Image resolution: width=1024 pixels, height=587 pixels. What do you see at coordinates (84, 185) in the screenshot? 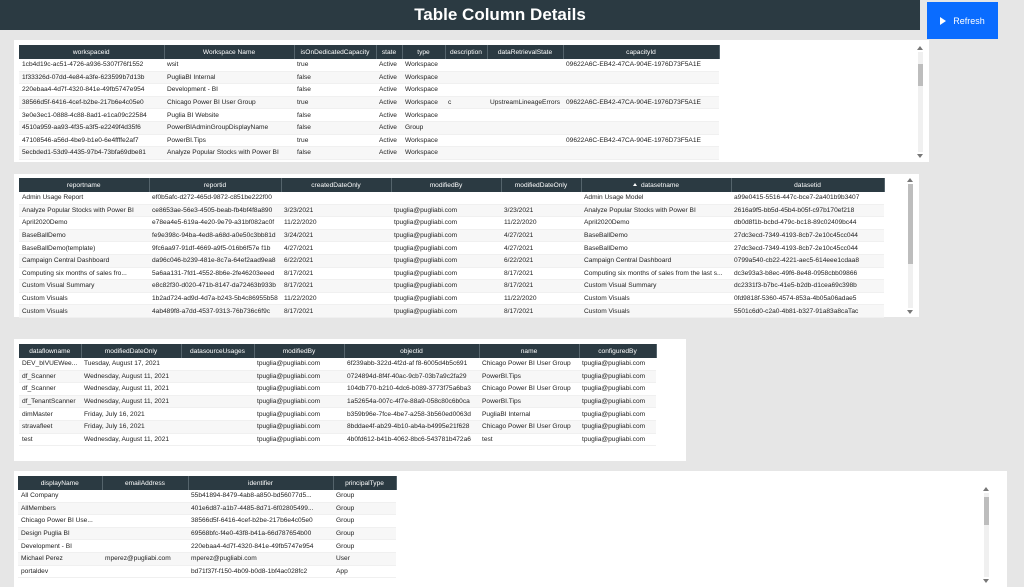
I see `reports-col-header: reportname` at bounding box center [84, 185].